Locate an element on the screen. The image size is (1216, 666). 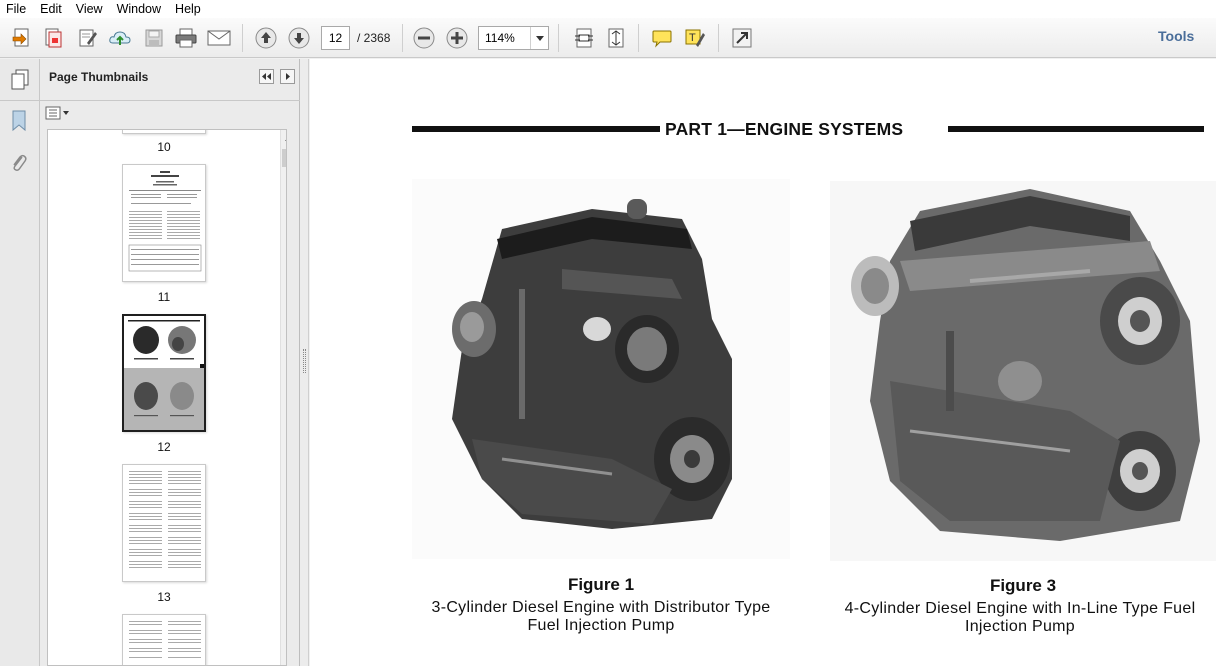
zoom-in-icon is located at coordinates (457, 38).